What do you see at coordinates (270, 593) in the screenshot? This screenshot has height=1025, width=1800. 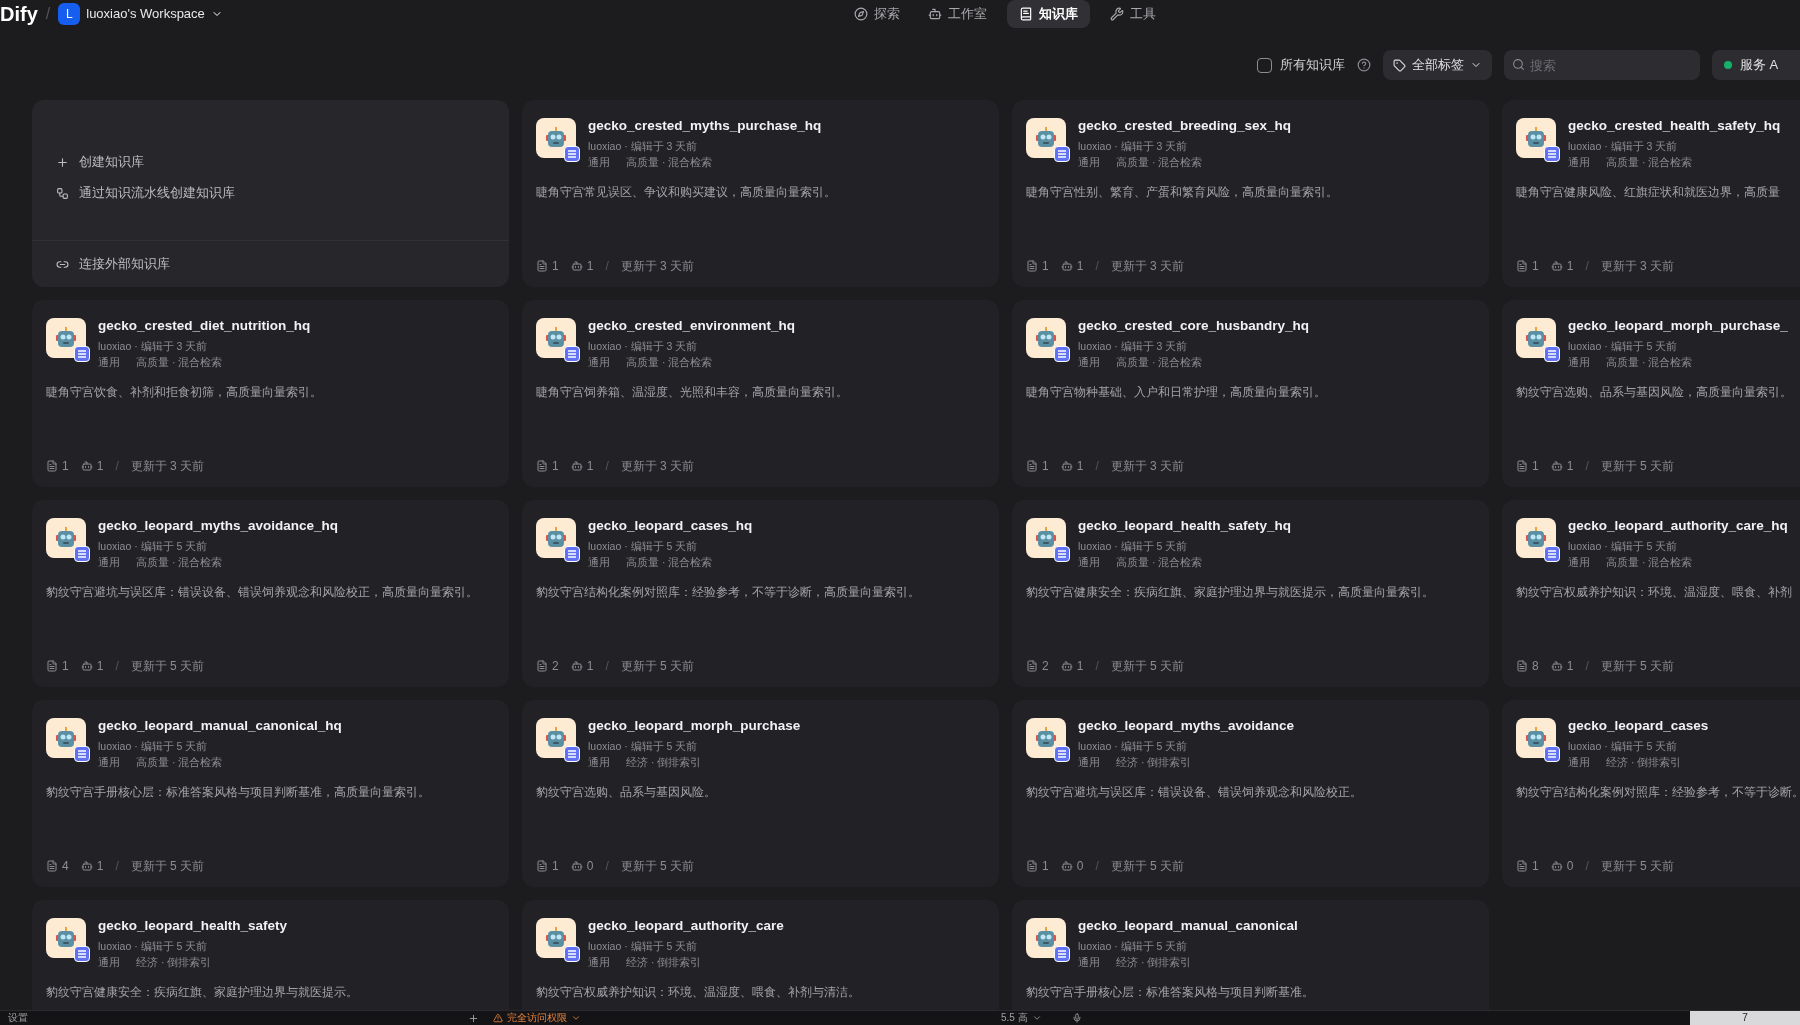 I see `dataset-card: gecko_leopard_myths_avoidance_hq luoxiao · 编辑于 5 天前 通用 高质量 · 混合检索 豹纹守宫避坑与误区库：错误设备、错误饲养观念和风险校正，高质量向量索引。 1 1 / 更新于 5 天前` at bounding box center [270, 593].